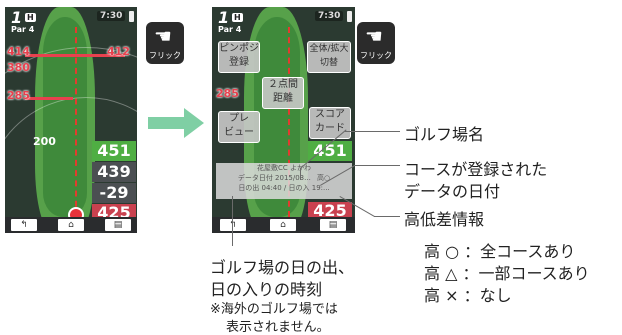 The width and height of the screenshot is (622, 335). Describe the element at coordinates (18, 67) in the screenshot. I see `yard-second: 380` at that location.